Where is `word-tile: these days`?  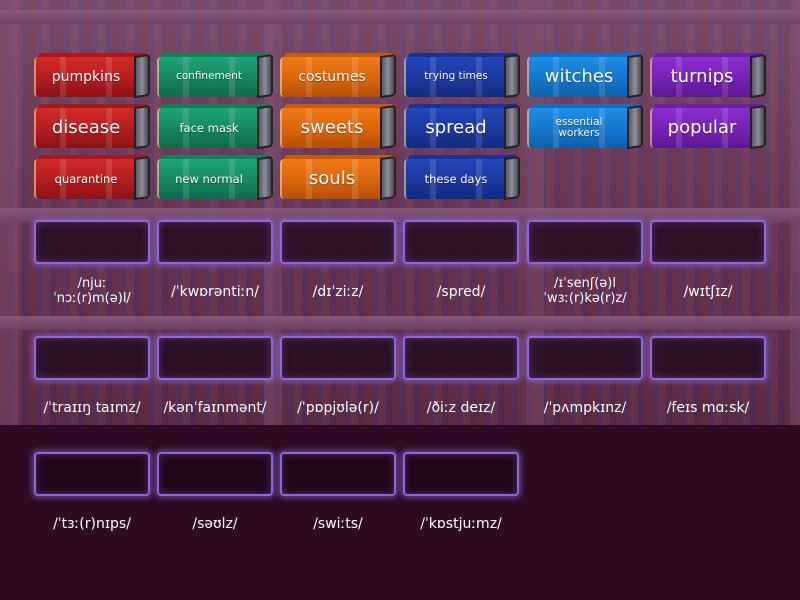 word-tile: these days is located at coordinates (463, 178).